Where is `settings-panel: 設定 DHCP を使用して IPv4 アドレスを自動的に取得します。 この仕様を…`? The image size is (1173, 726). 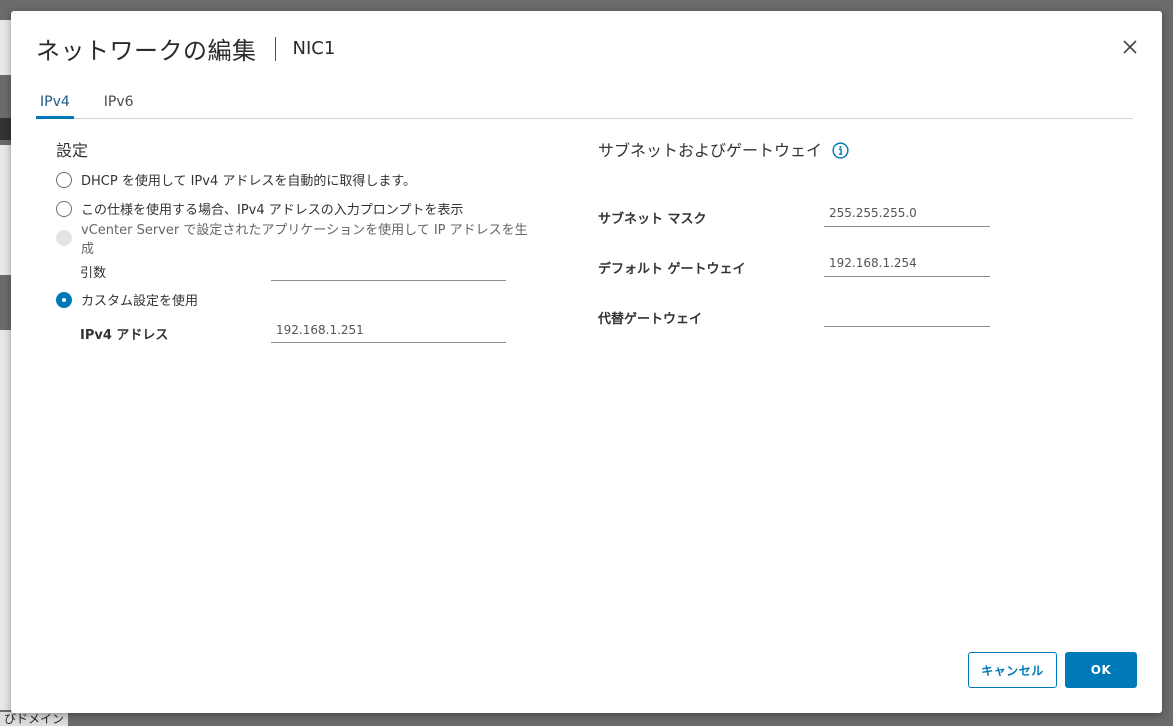 settings-panel: 設定 DHCP を使用して IPv4 アドレスを自動的に取得します。 この仕様を… is located at coordinates (296, 240).